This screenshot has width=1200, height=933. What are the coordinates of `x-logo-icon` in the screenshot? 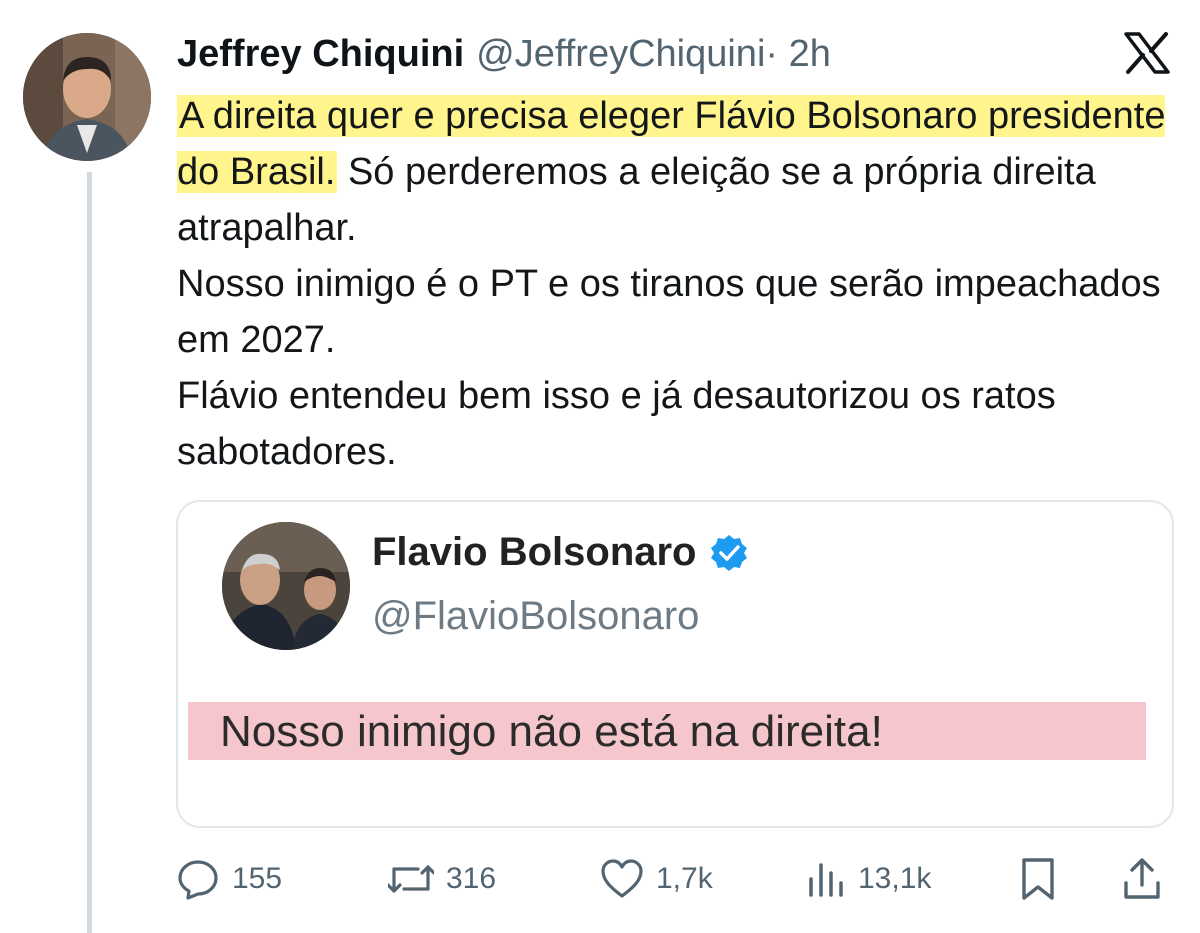 It's located at (1147, 53).